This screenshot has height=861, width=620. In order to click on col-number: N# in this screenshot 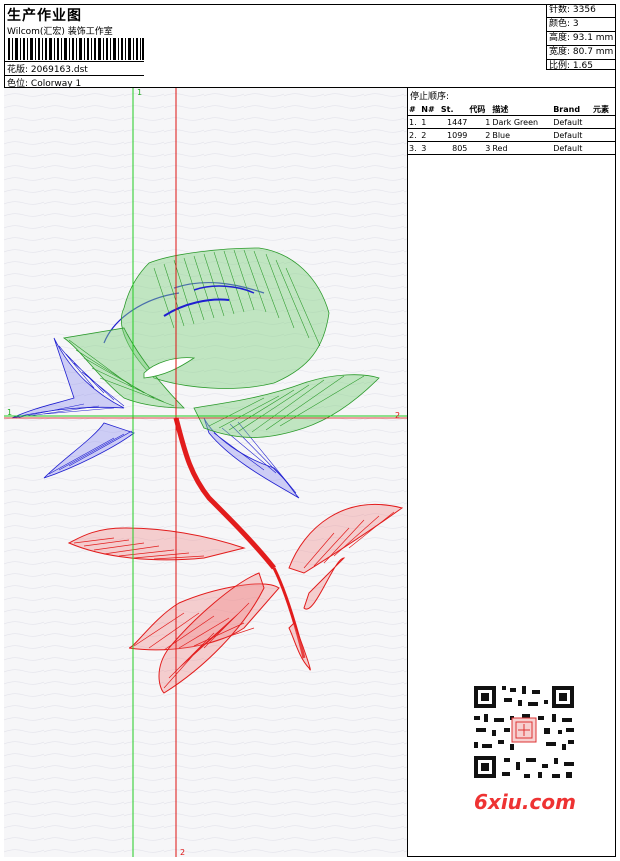, I will do `click(430, 109)`.